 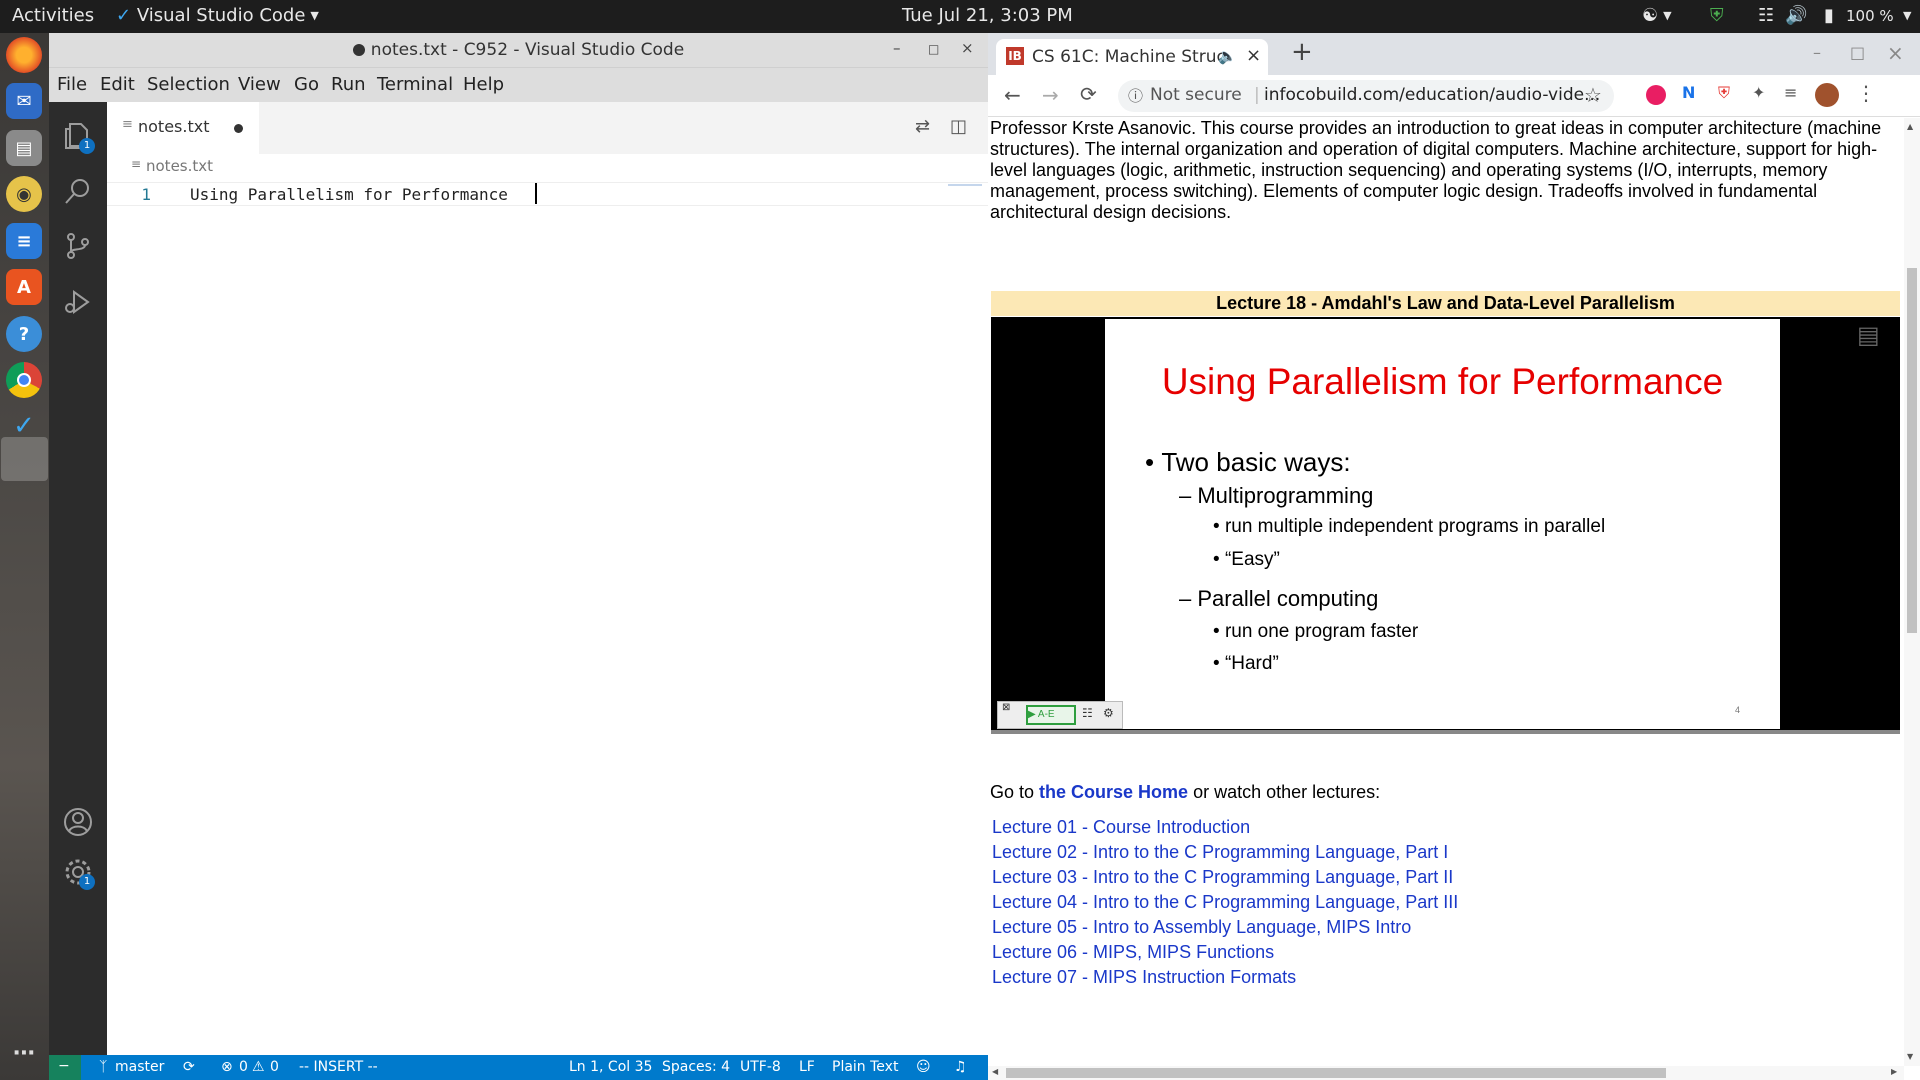 What do you see at coordinates (53, 15) in the screenshot?
I see `activities-button: Activities` at bounding box center [53, 15].